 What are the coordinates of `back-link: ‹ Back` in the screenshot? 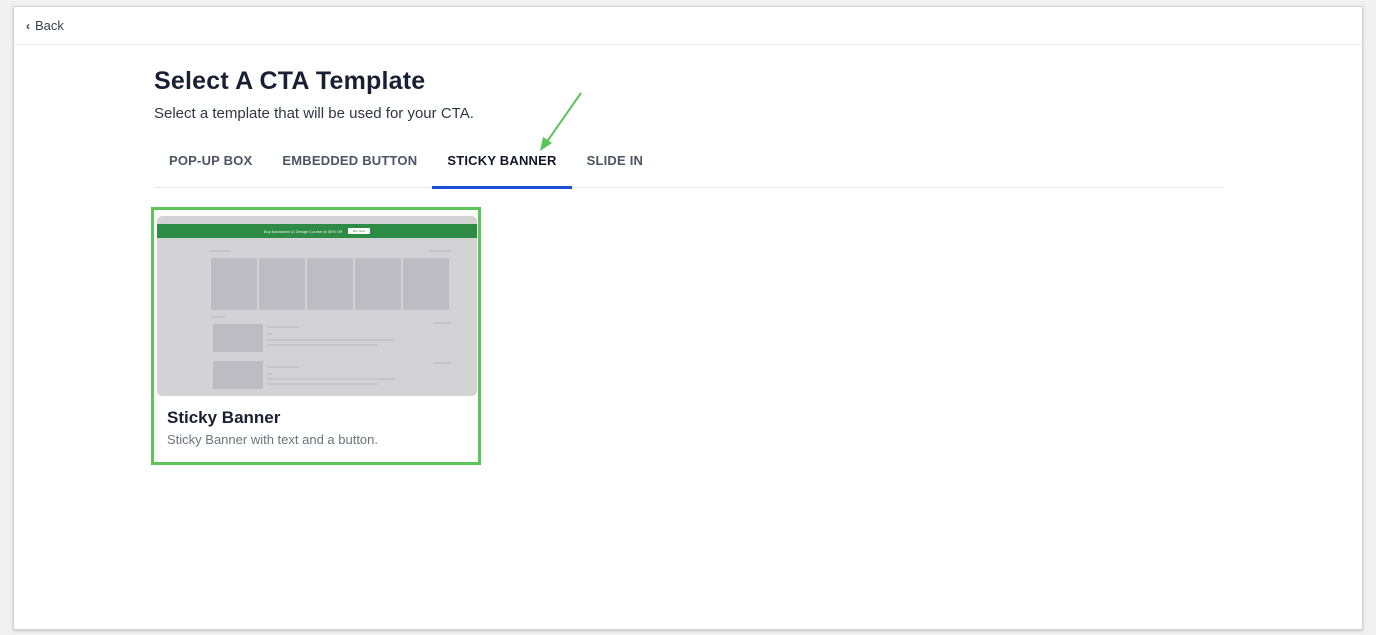 It's located at (45, 25).